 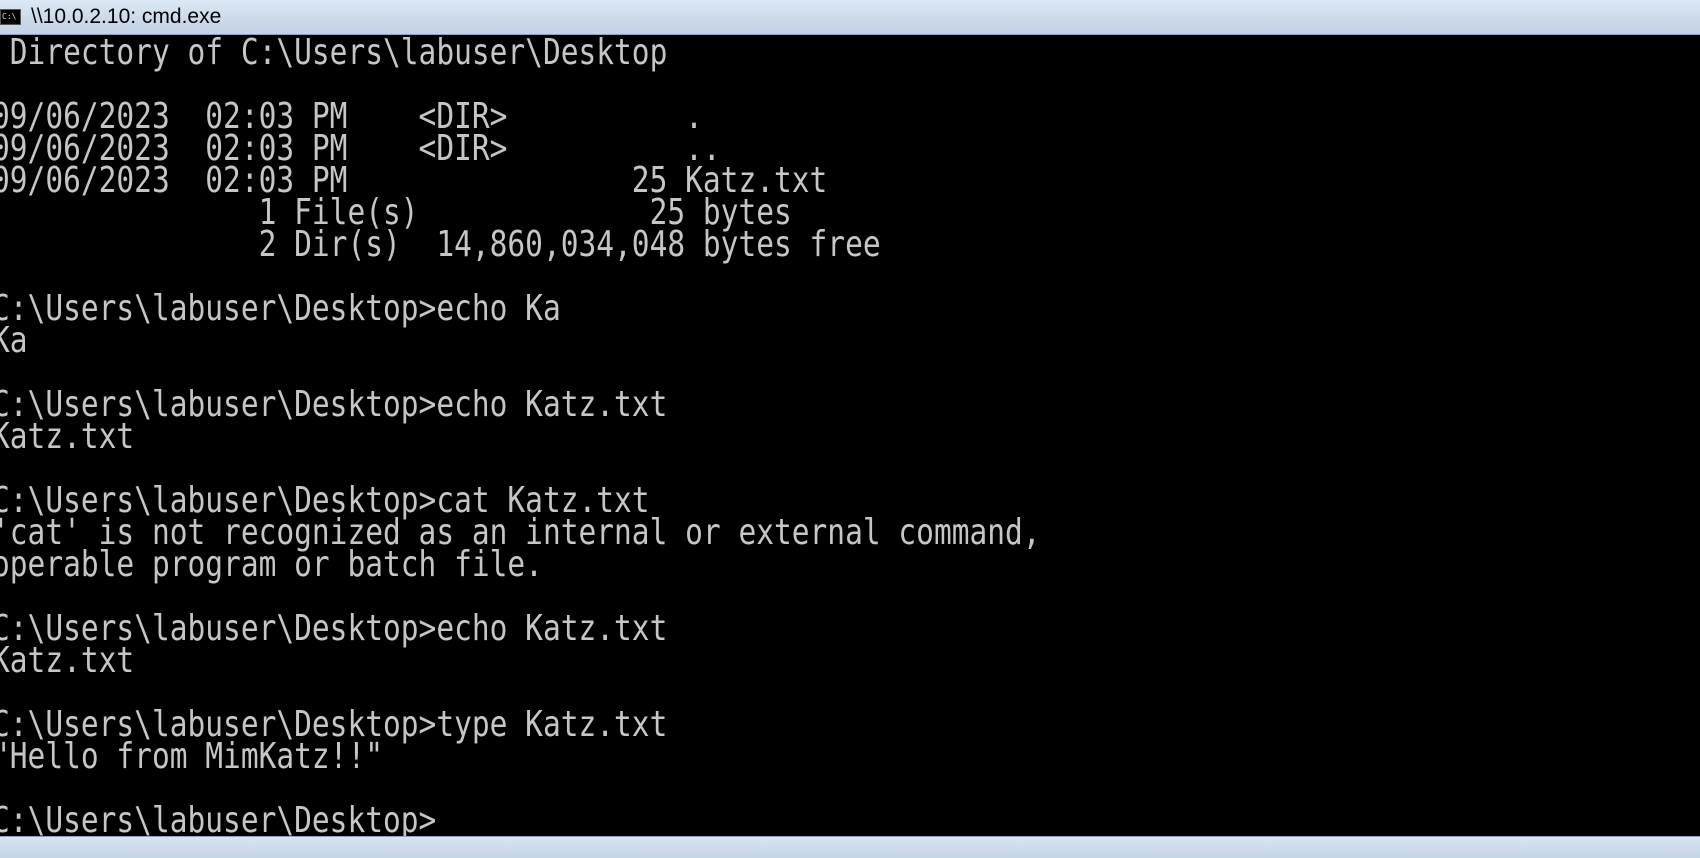 I want to click on console-line: C:\Users\labuser\Desktop>echo Ka, so click(x=280, y=308).